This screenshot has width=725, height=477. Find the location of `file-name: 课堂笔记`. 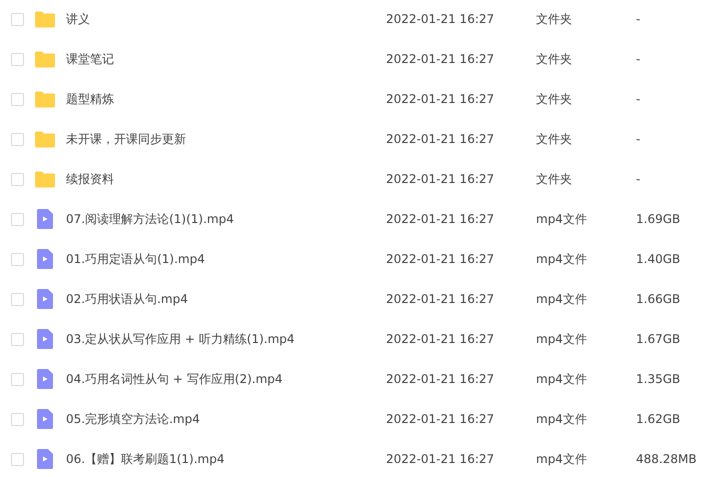

file-name: 课堂笔记 is located at coordinates (226, 59).